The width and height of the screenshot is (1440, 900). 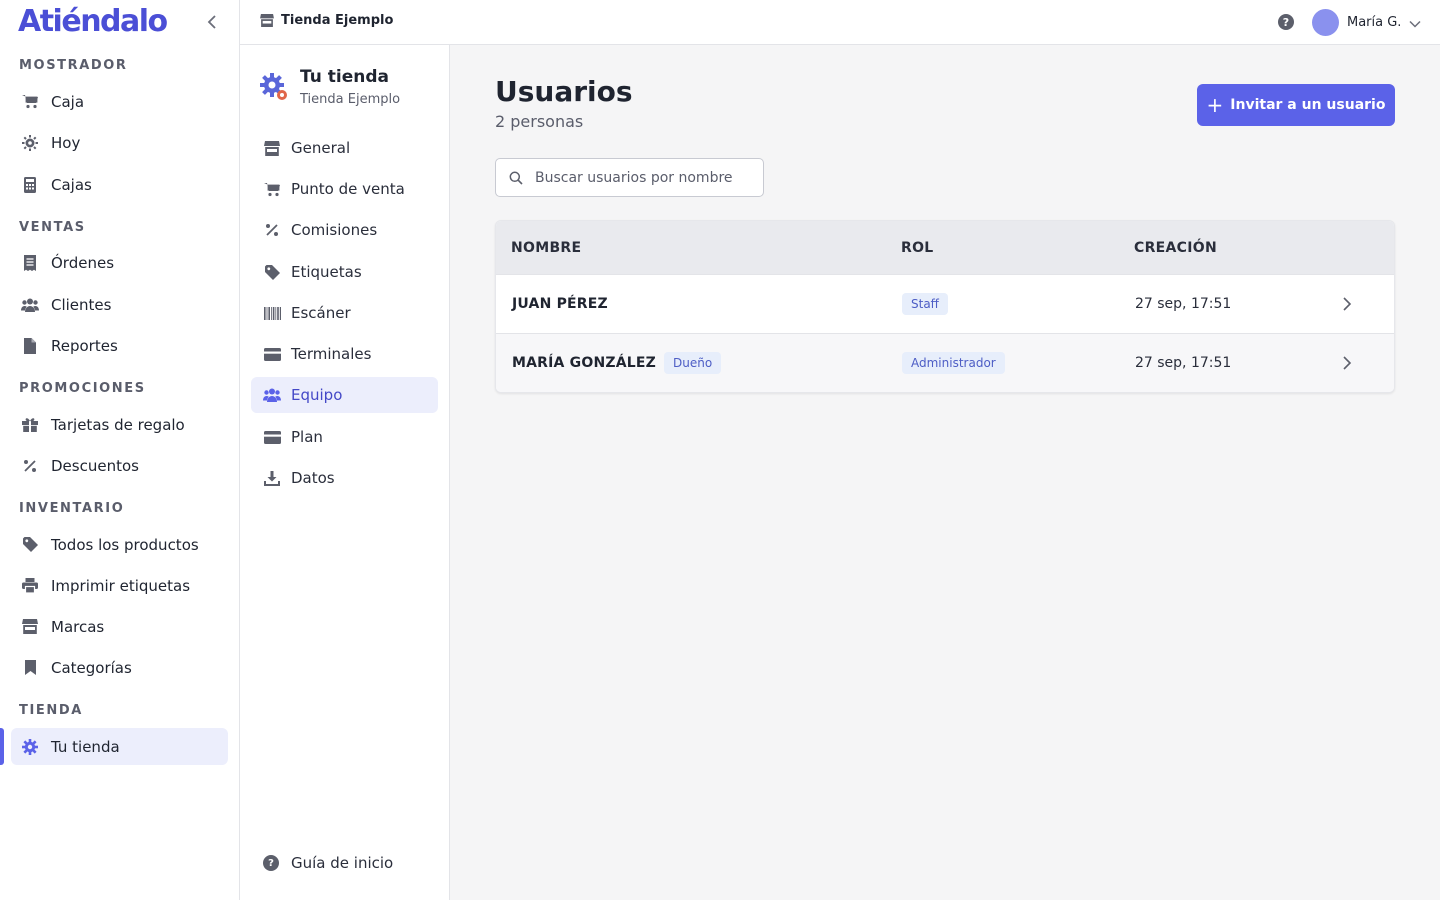 What do you see at coordinates (30, 185) in the screenshot?
I see `calculator-icon` at bounding box center [30, 185].